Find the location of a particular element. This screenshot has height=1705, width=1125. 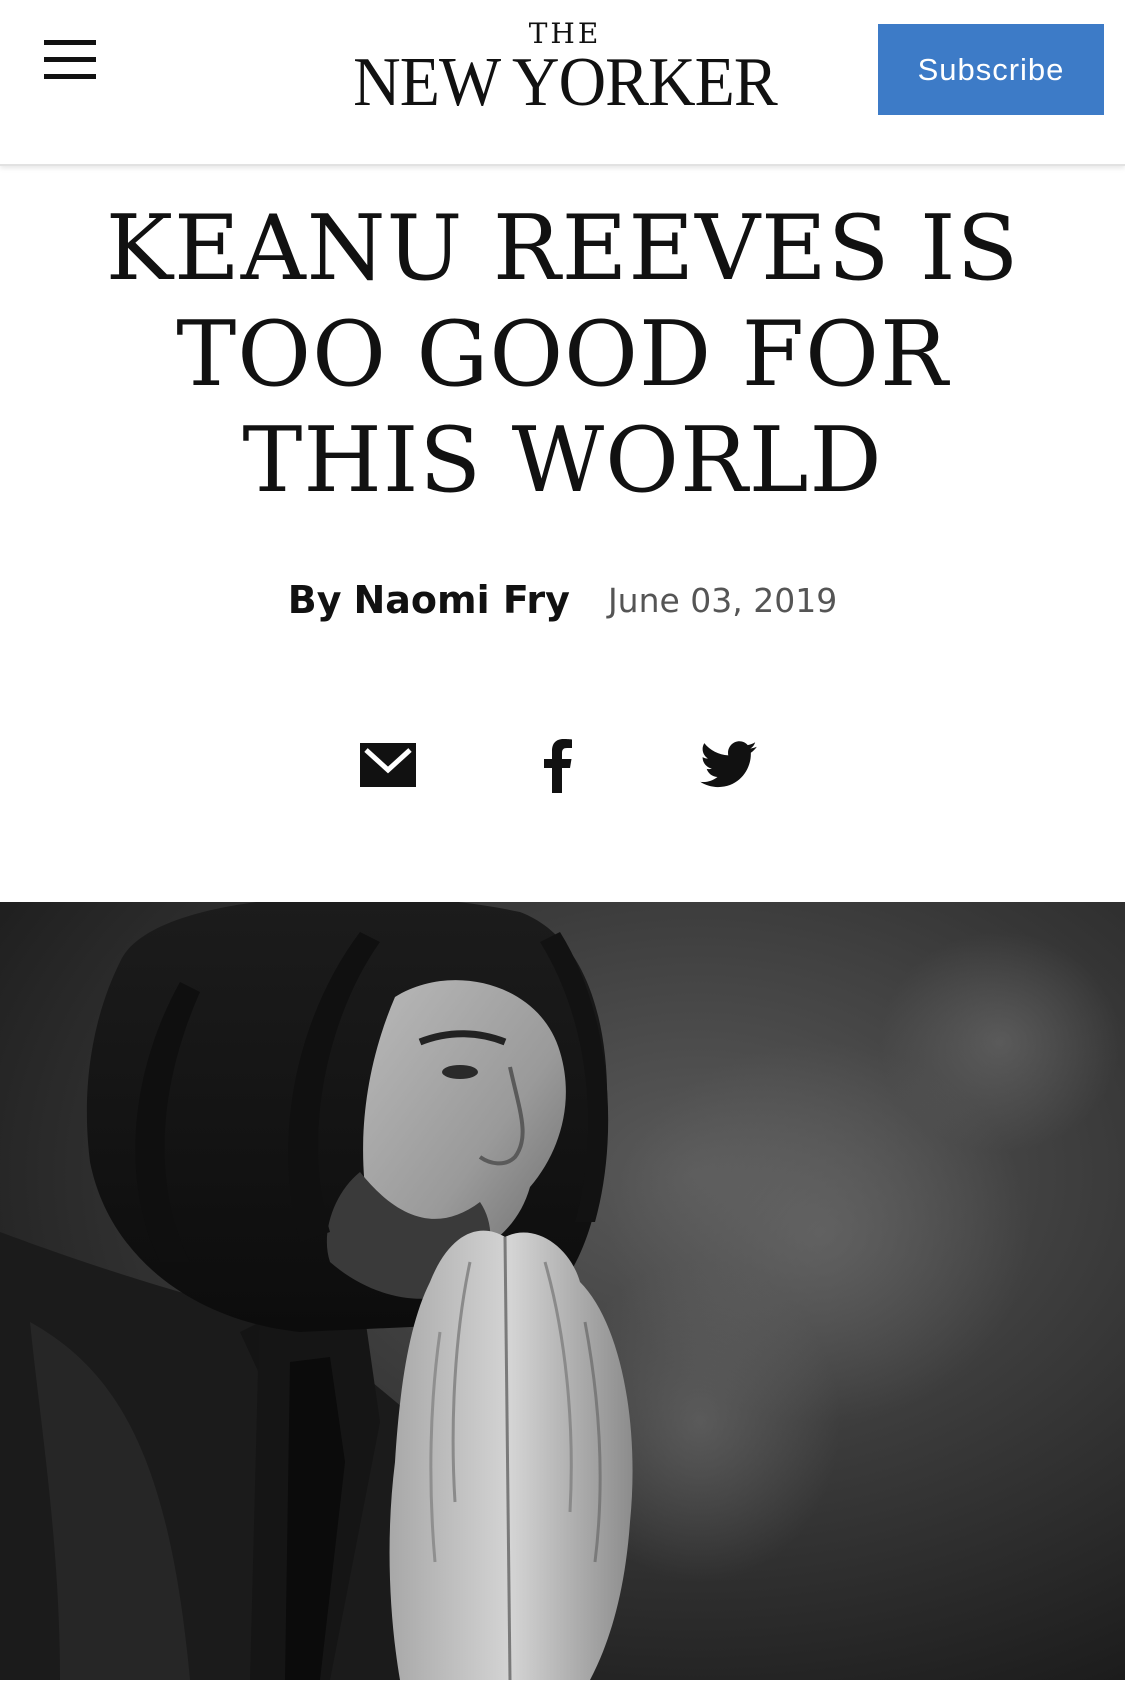

byline-row: By Naomi Fry June 03, 2019 is located at coordinates (562, 600).